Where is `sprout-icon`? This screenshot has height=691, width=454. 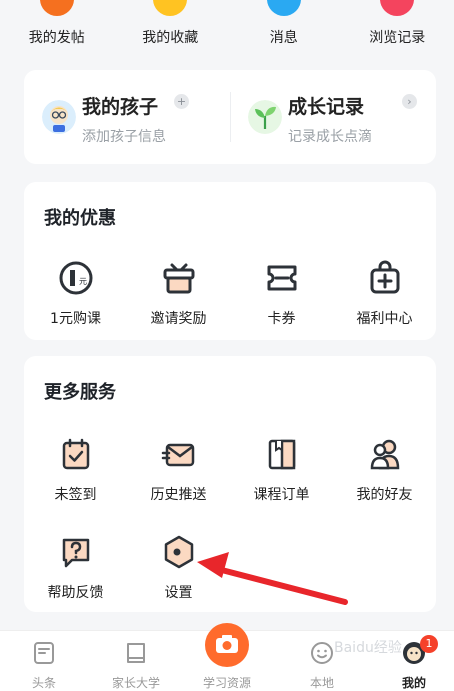 sprout-icon is located at coordinates (265, 117).